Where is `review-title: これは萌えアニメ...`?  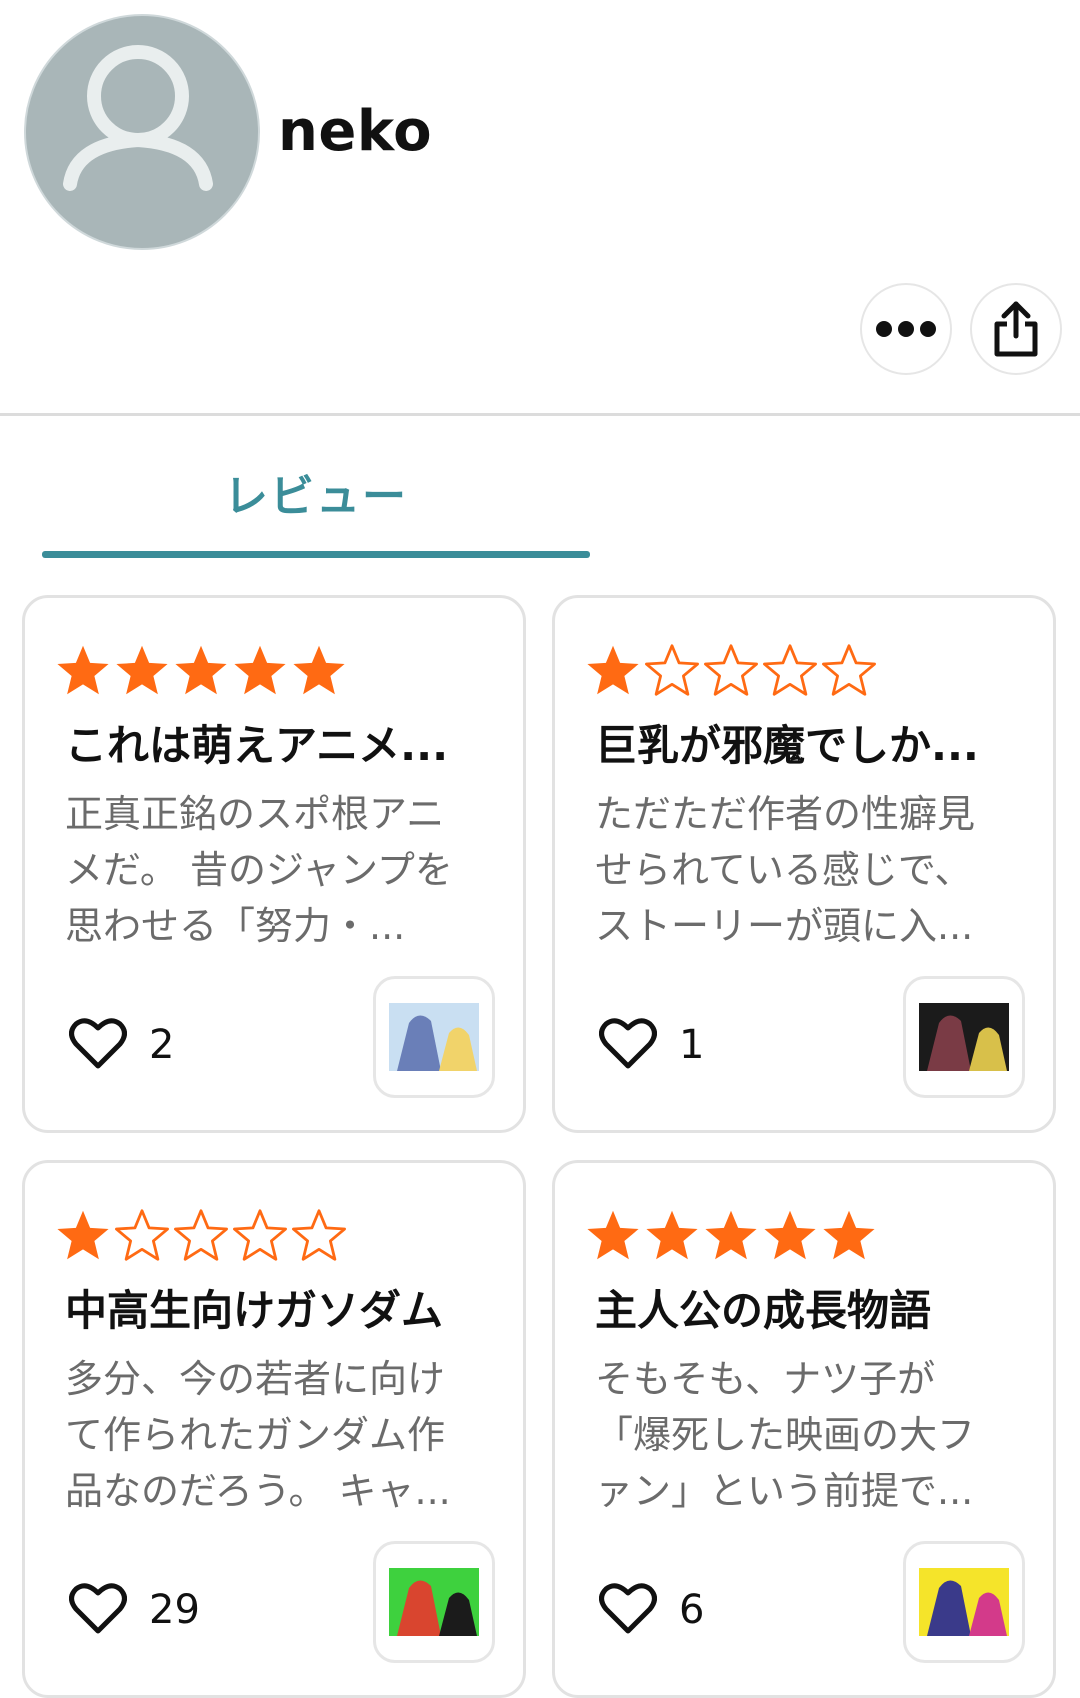 review-title: これは萌えアニメ... is located at coordinates (257, 745).